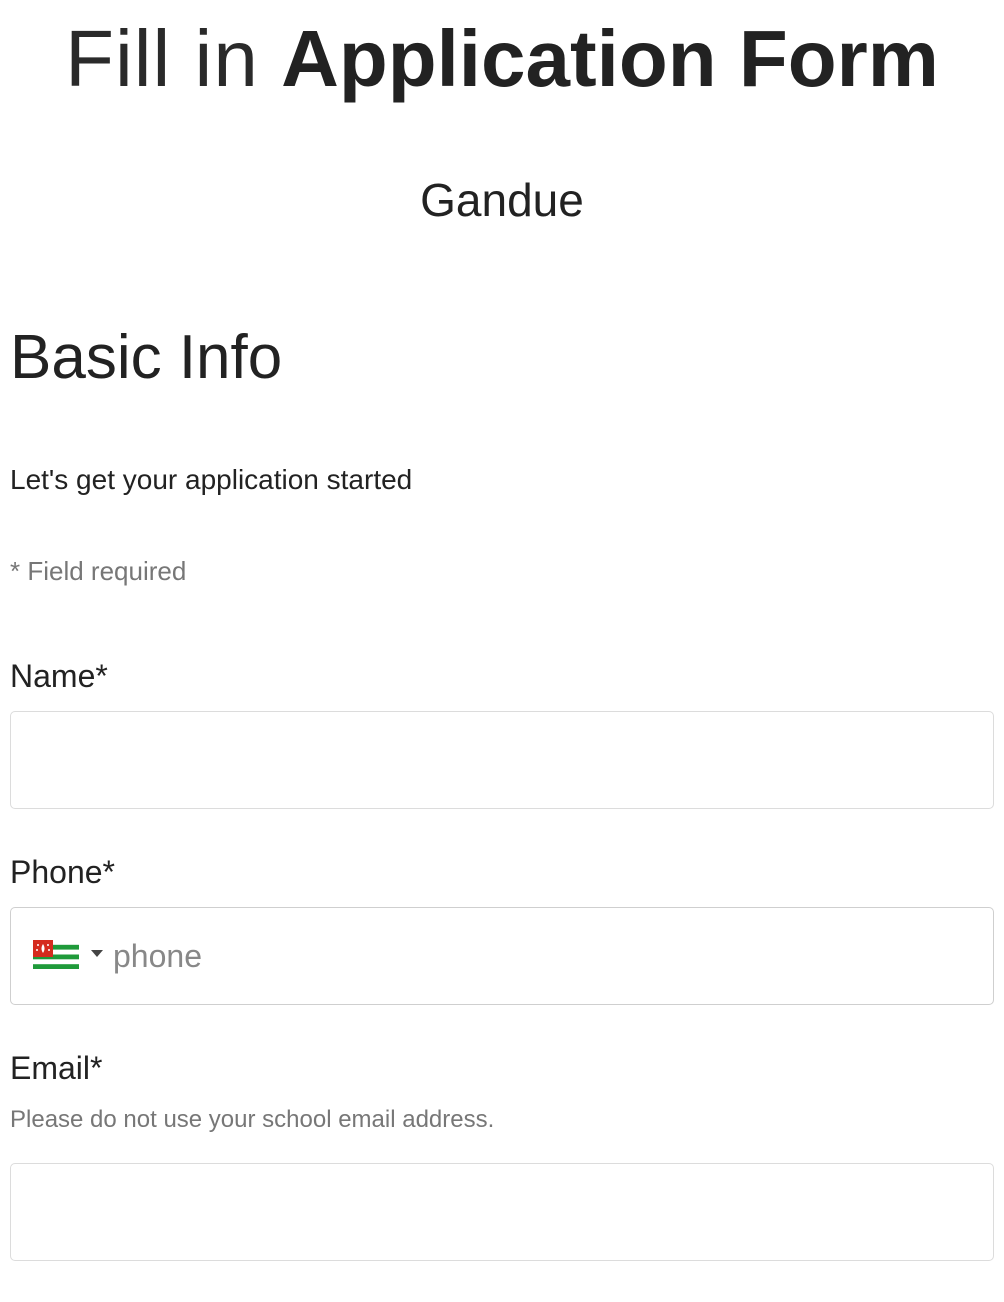 Image resolution: width=1004 pixels, height=1302 pixels. I want to click on page-title: Fill in Application Form, so click(502, 59).